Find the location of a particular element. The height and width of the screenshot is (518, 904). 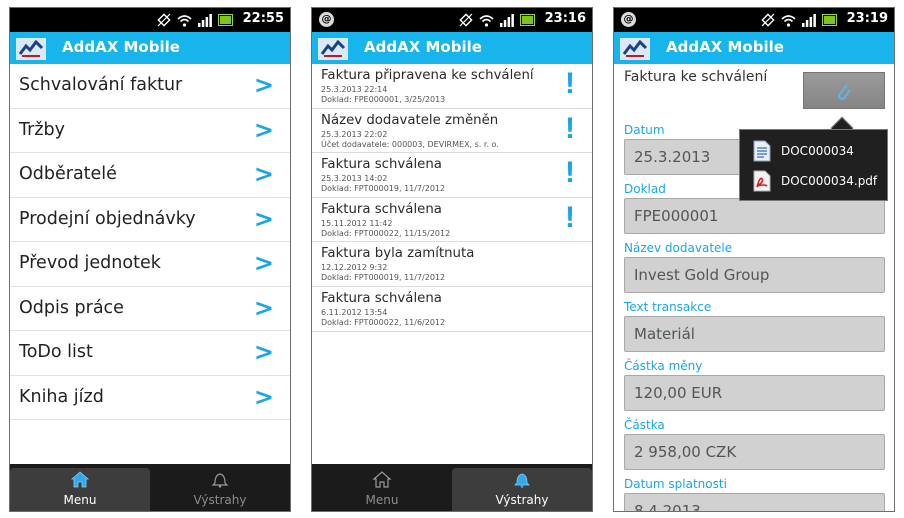

attachments-button is located at coordinates (844, 90).